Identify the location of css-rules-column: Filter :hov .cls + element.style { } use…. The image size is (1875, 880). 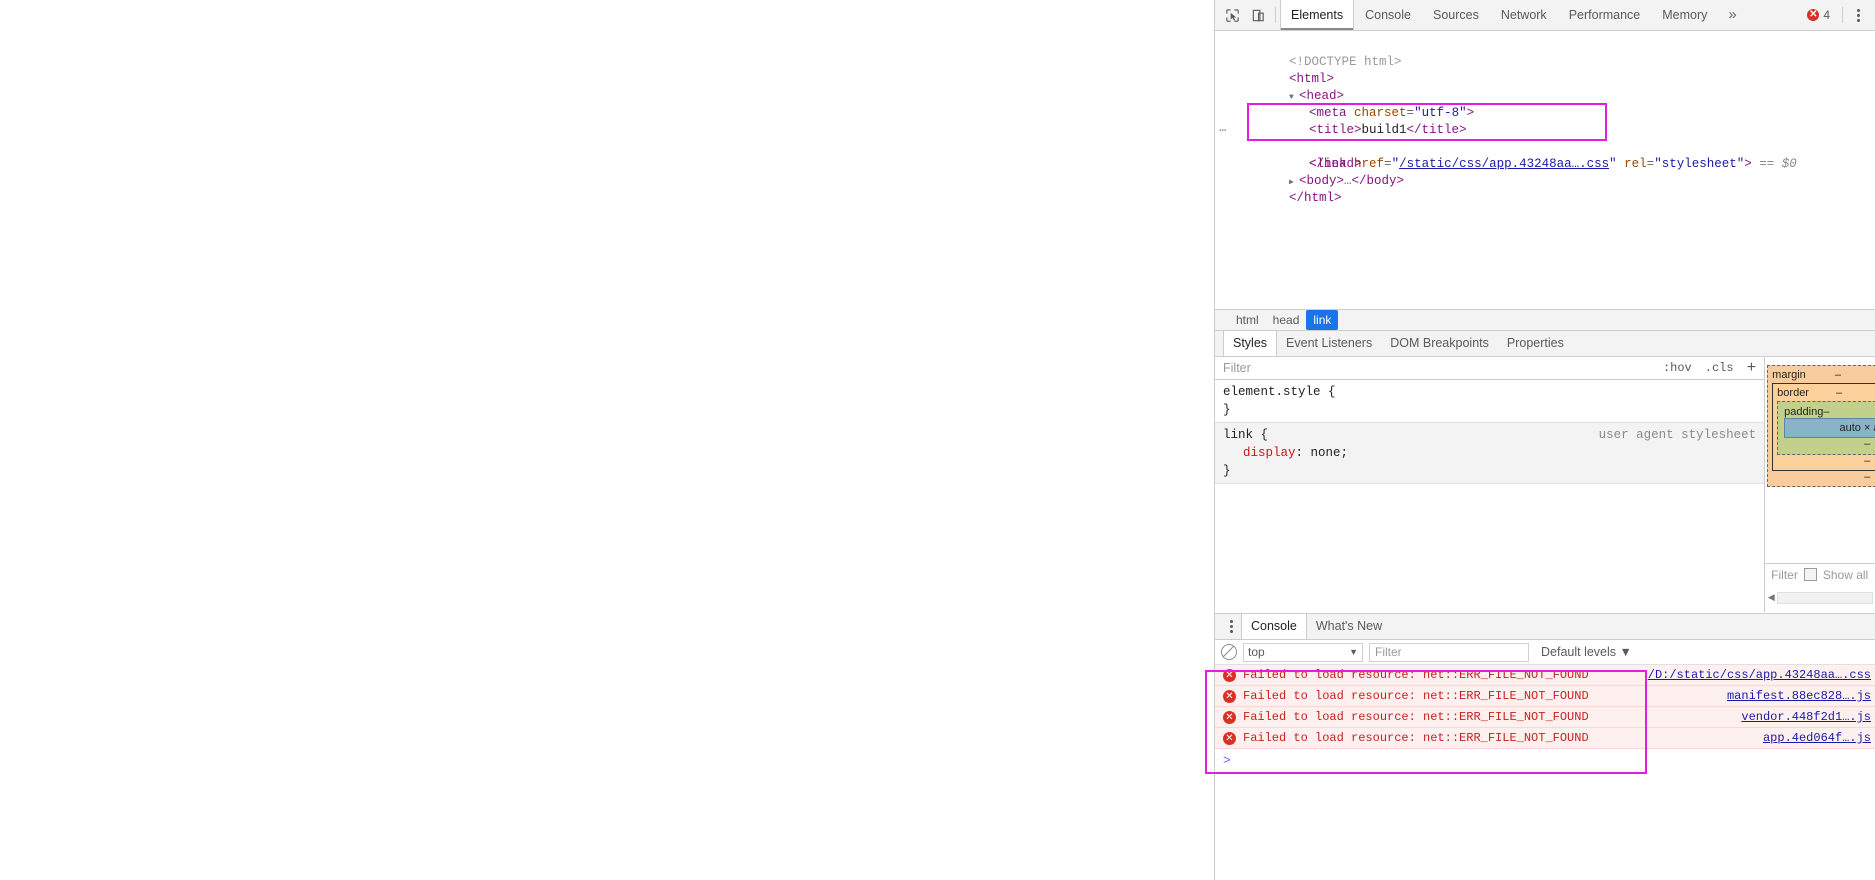
(1490, 484).